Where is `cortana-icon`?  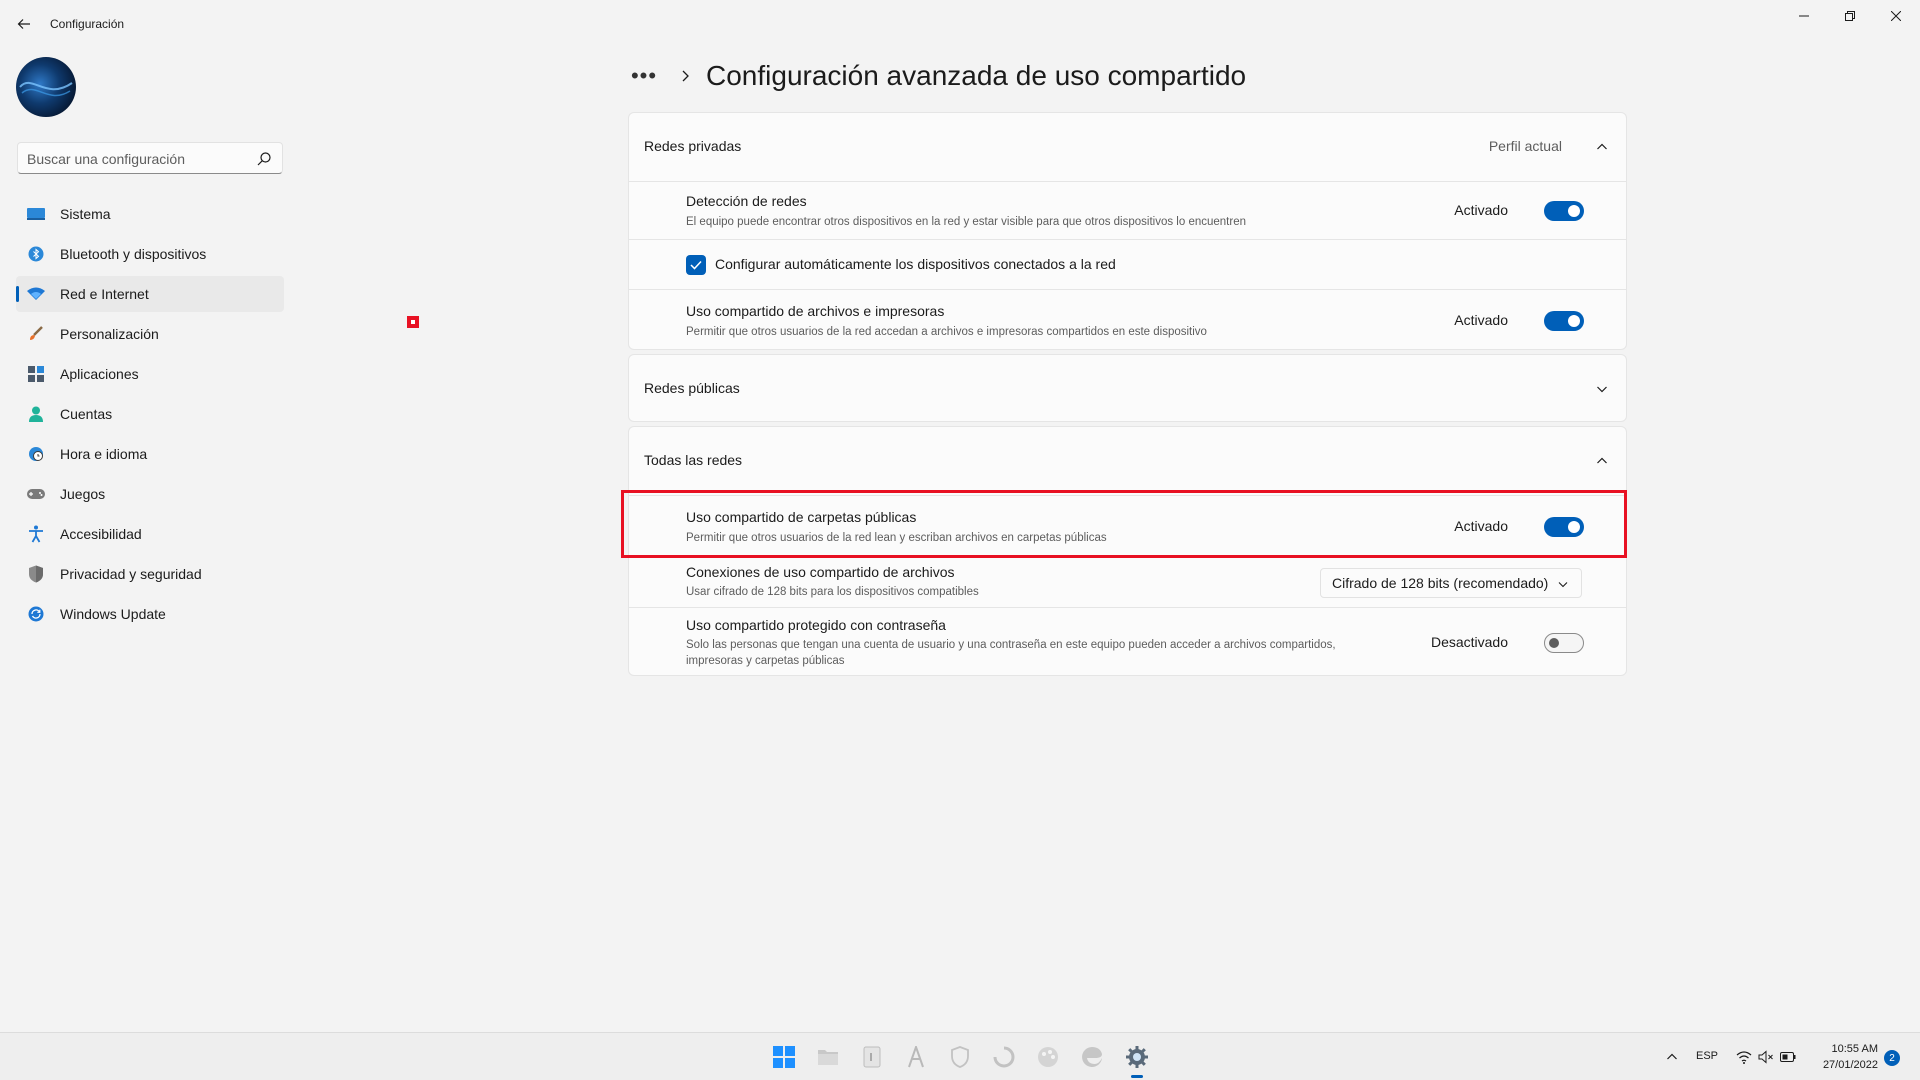
cortana-icon is located at coordinates (1004, 1057).